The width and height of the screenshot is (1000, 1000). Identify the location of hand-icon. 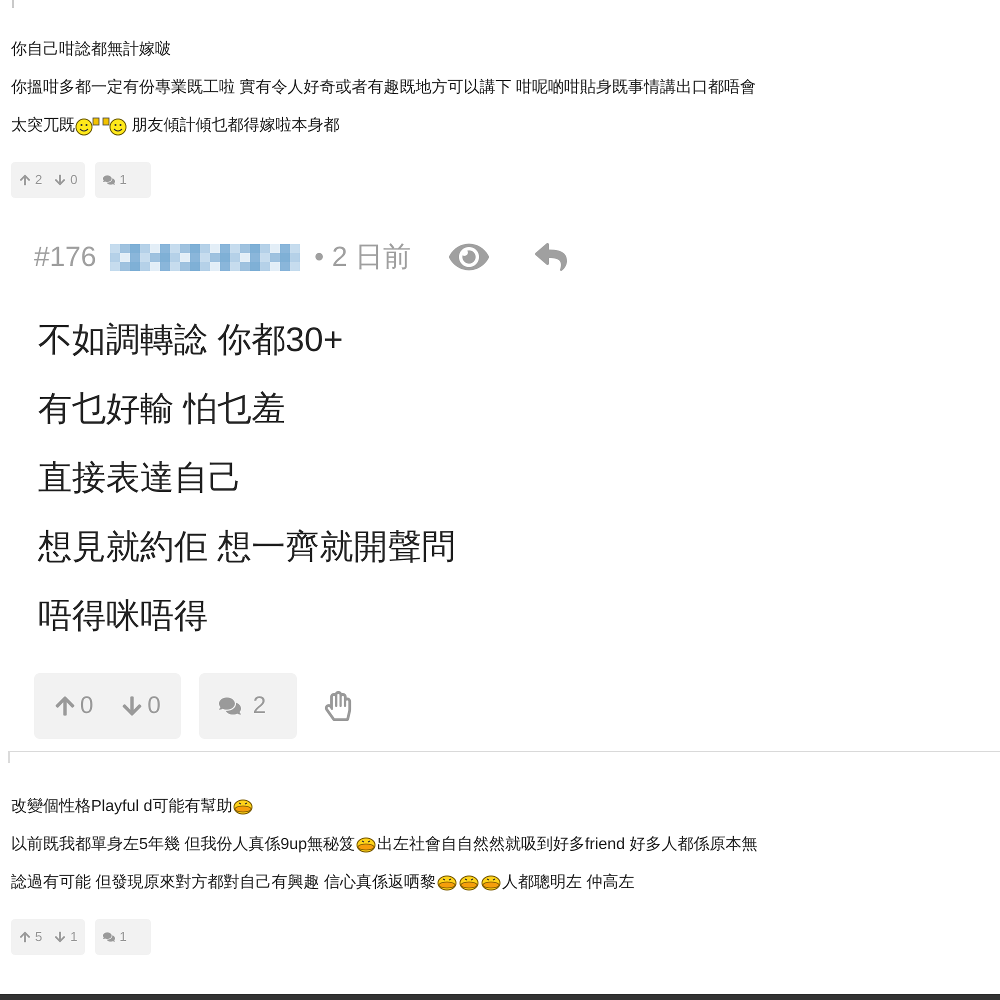
(337, 706).